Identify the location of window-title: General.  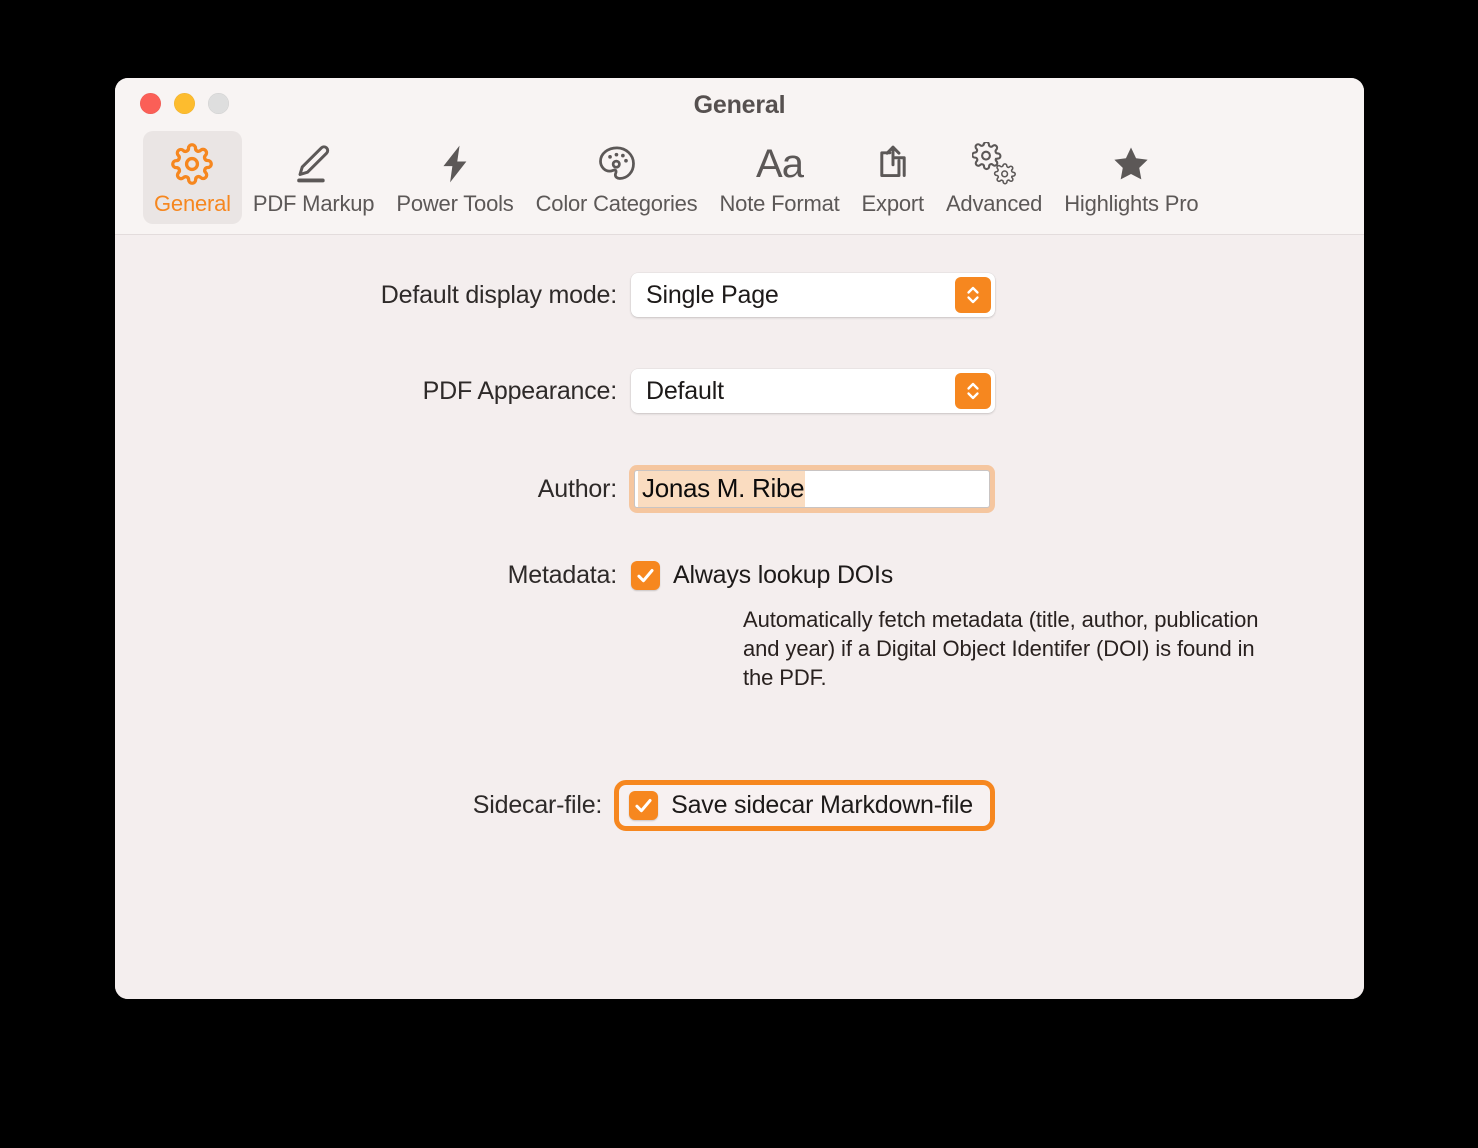
(739, 105).